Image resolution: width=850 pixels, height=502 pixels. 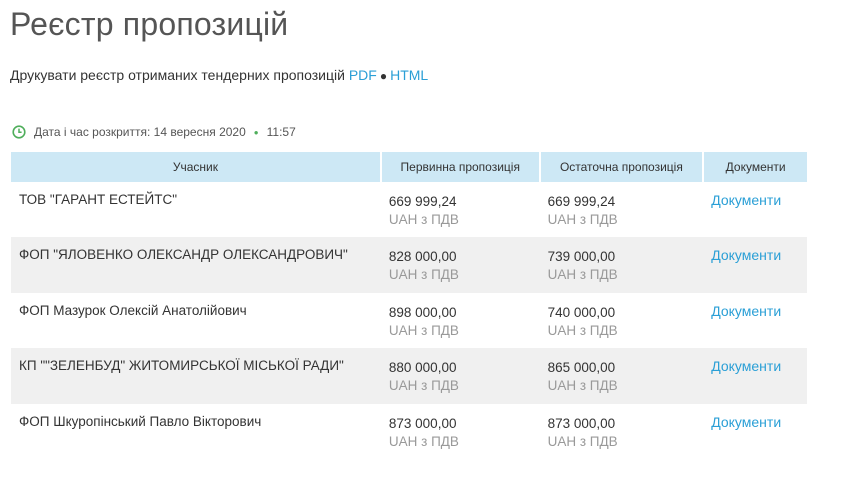 I want to click on header-documents: Документи, so click(x=755, y=167).